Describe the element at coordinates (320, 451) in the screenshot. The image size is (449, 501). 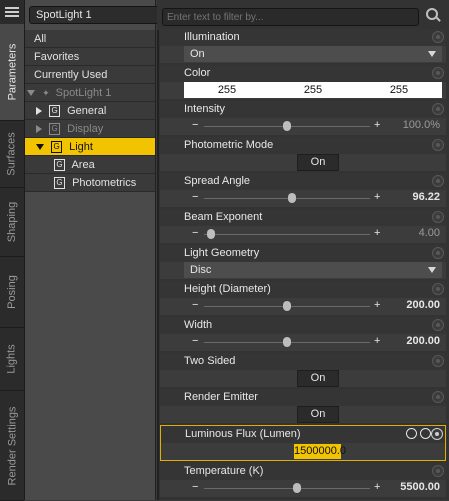
I see `luminous-flux-value-field: 1500000.0` at that location.